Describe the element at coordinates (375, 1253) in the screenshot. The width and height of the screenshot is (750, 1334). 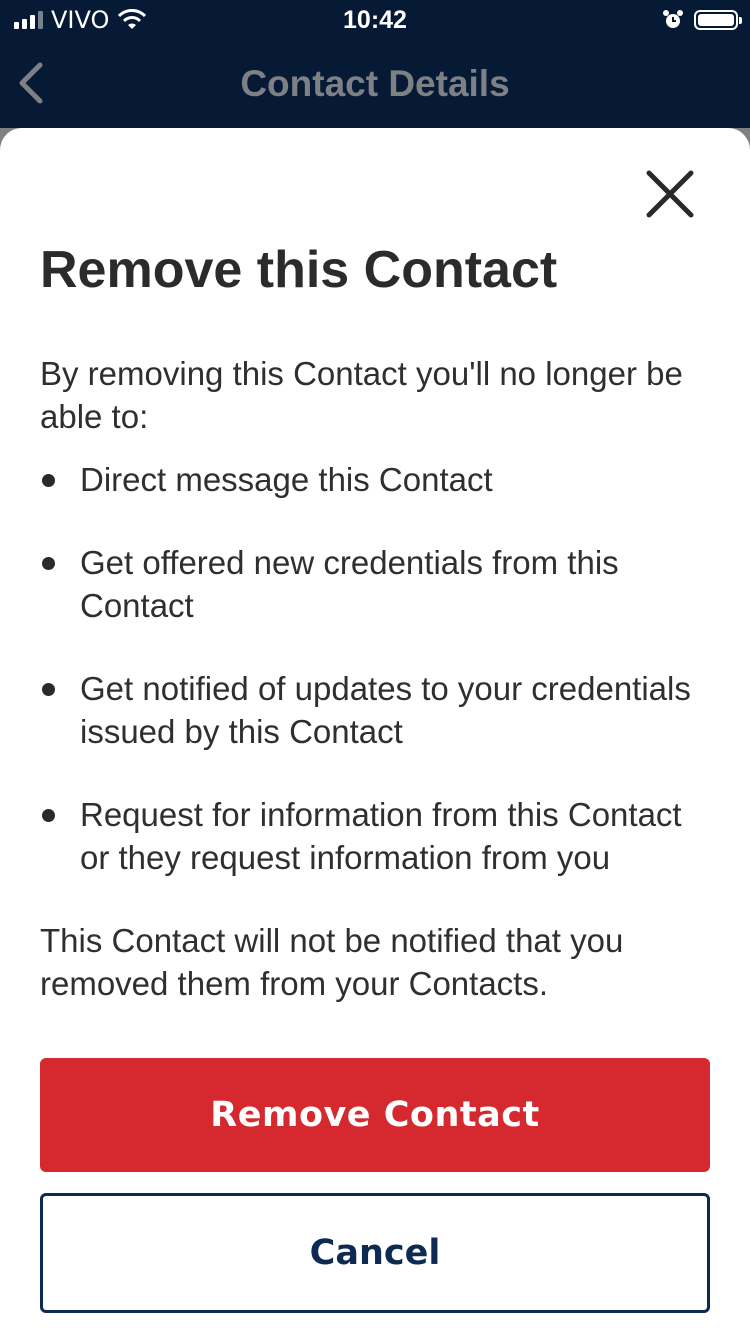
I see `cancel-button: Cancel` at that location.